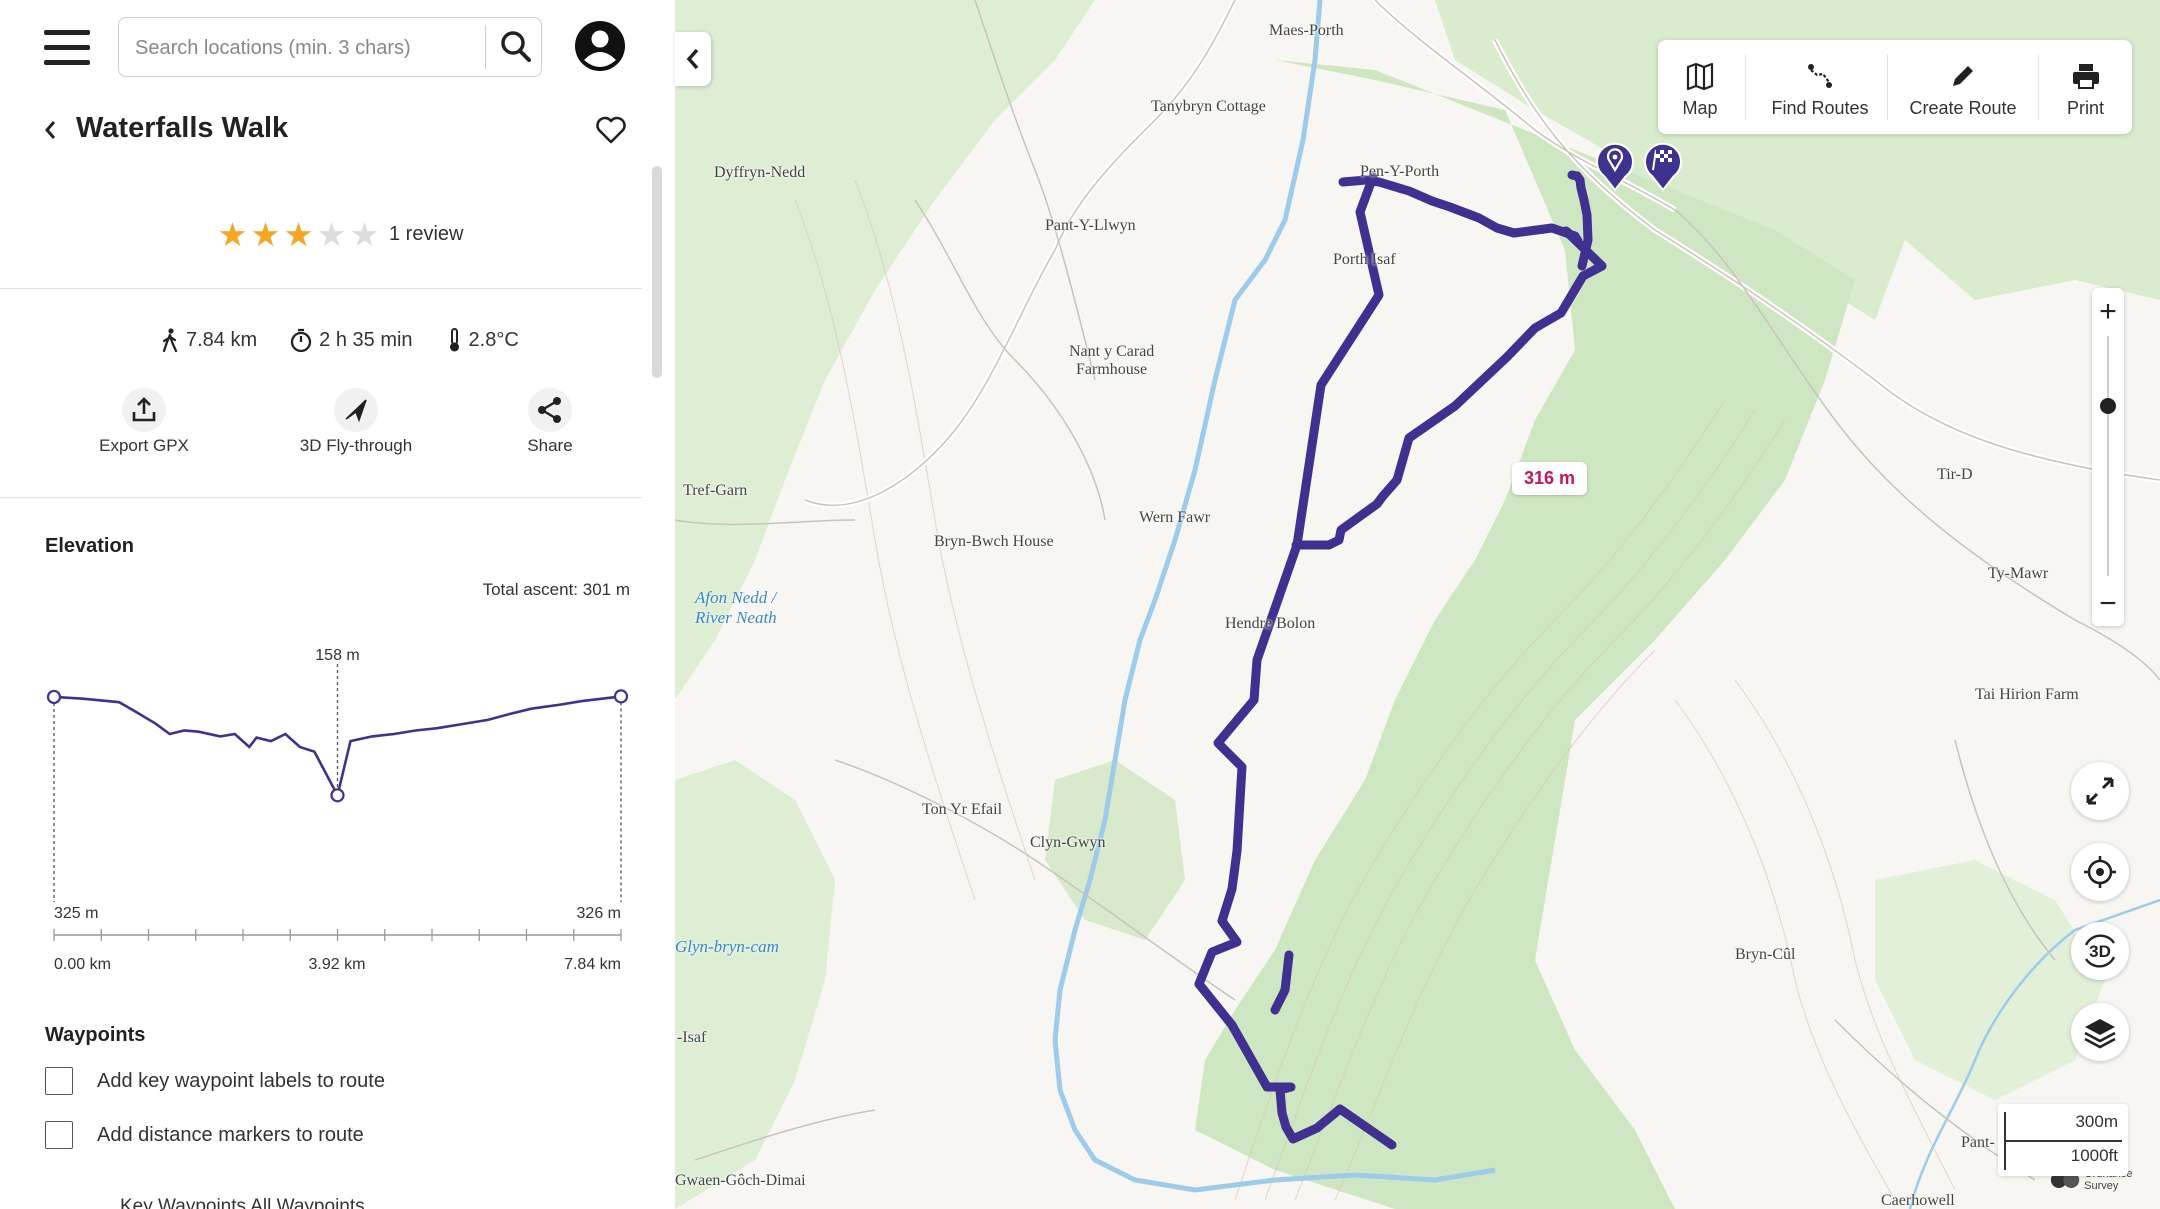 The image size is (2160, 1209). I want to click on waypoints-title: Waypoints, so click(95, 1035).